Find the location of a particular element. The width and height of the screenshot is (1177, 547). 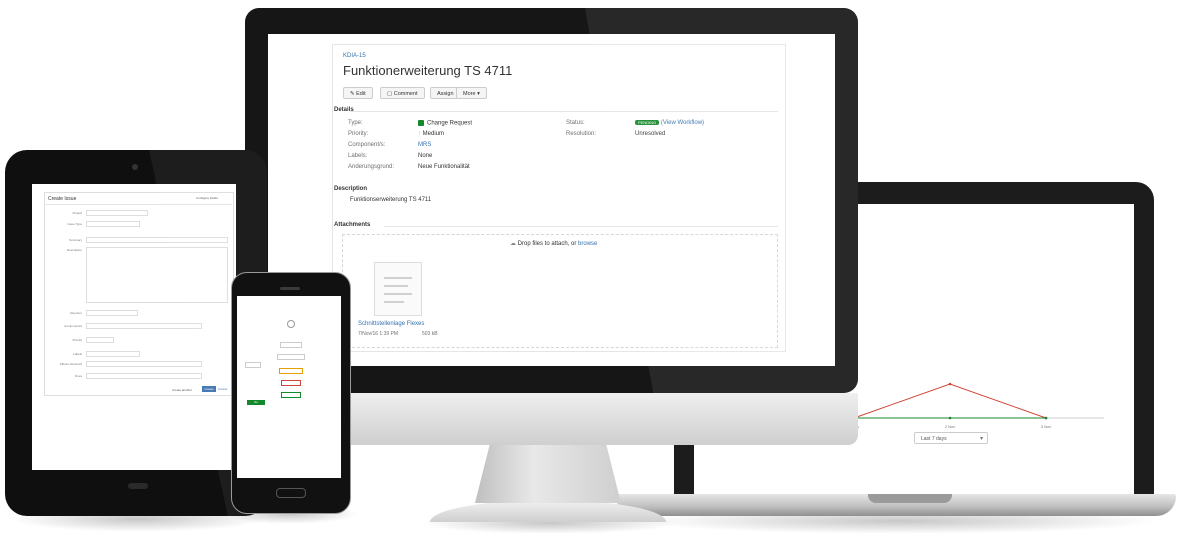

issue-type-select is located at coordinates (113, 224).